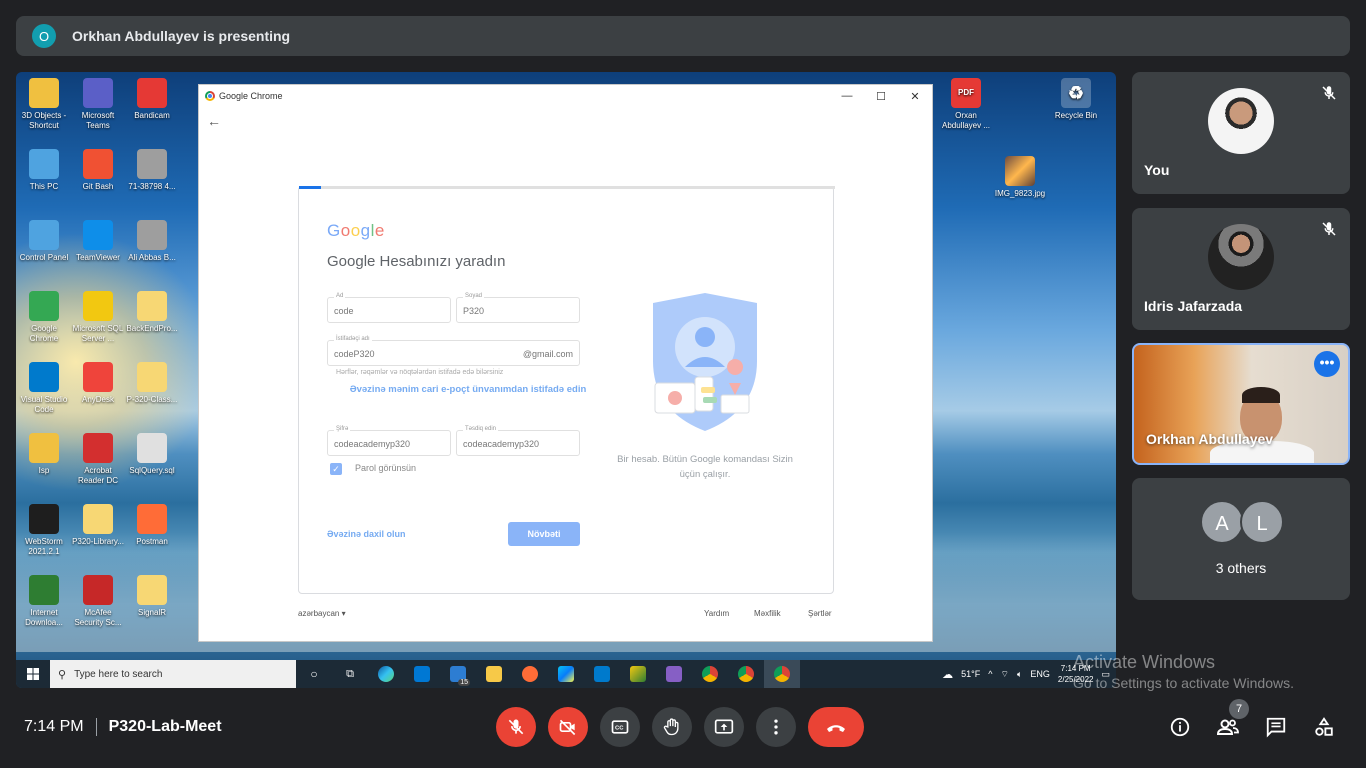  What do you see at coordinates (336, 469) in the screenshot?
I see `show-password-checkbox: ✓` at bounding box center [336, 469].